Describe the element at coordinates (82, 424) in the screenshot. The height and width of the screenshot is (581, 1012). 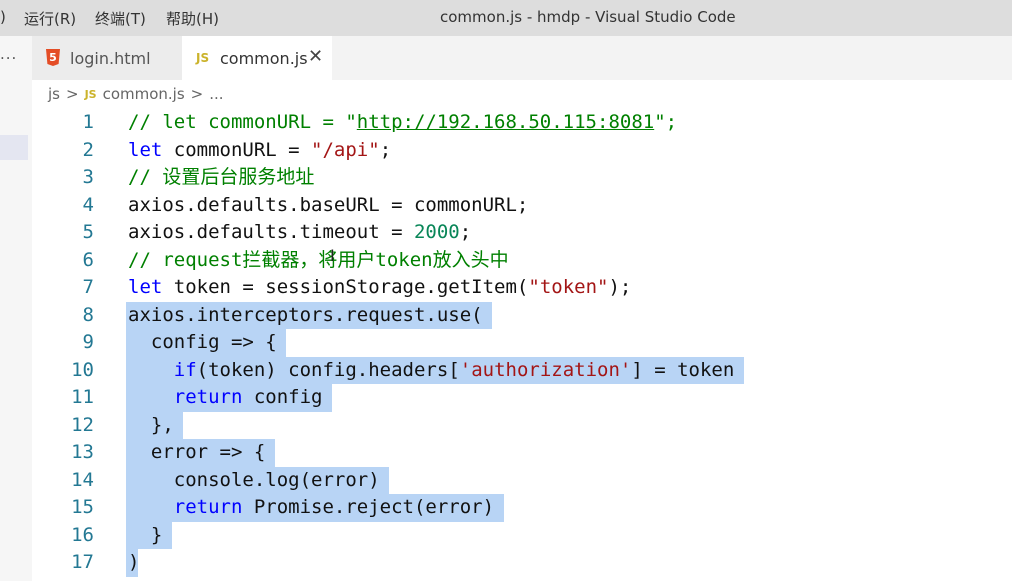
I see `line-number: 12` at that location.